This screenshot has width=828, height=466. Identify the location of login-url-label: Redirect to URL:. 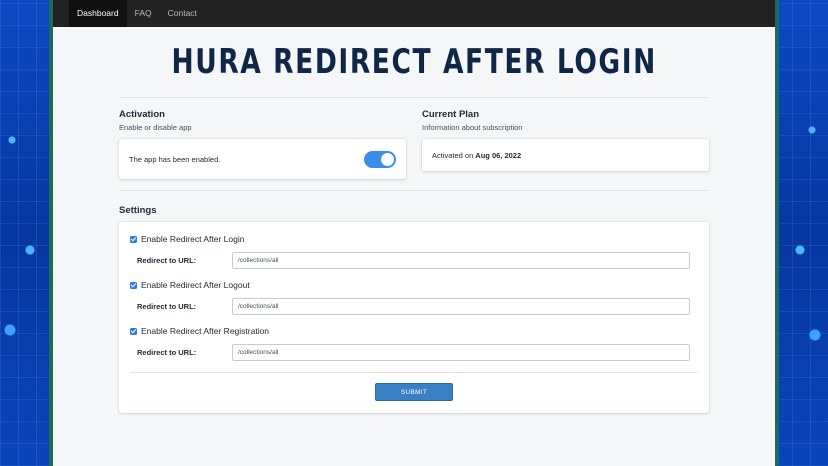
(167, 260).